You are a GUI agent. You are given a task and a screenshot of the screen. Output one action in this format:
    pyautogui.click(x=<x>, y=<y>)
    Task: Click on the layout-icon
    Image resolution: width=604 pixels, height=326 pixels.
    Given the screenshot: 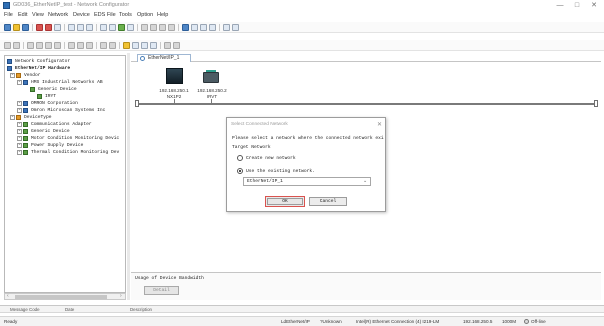 What is the action you would take?
    pyautogui.click(x=212, y=27)
    